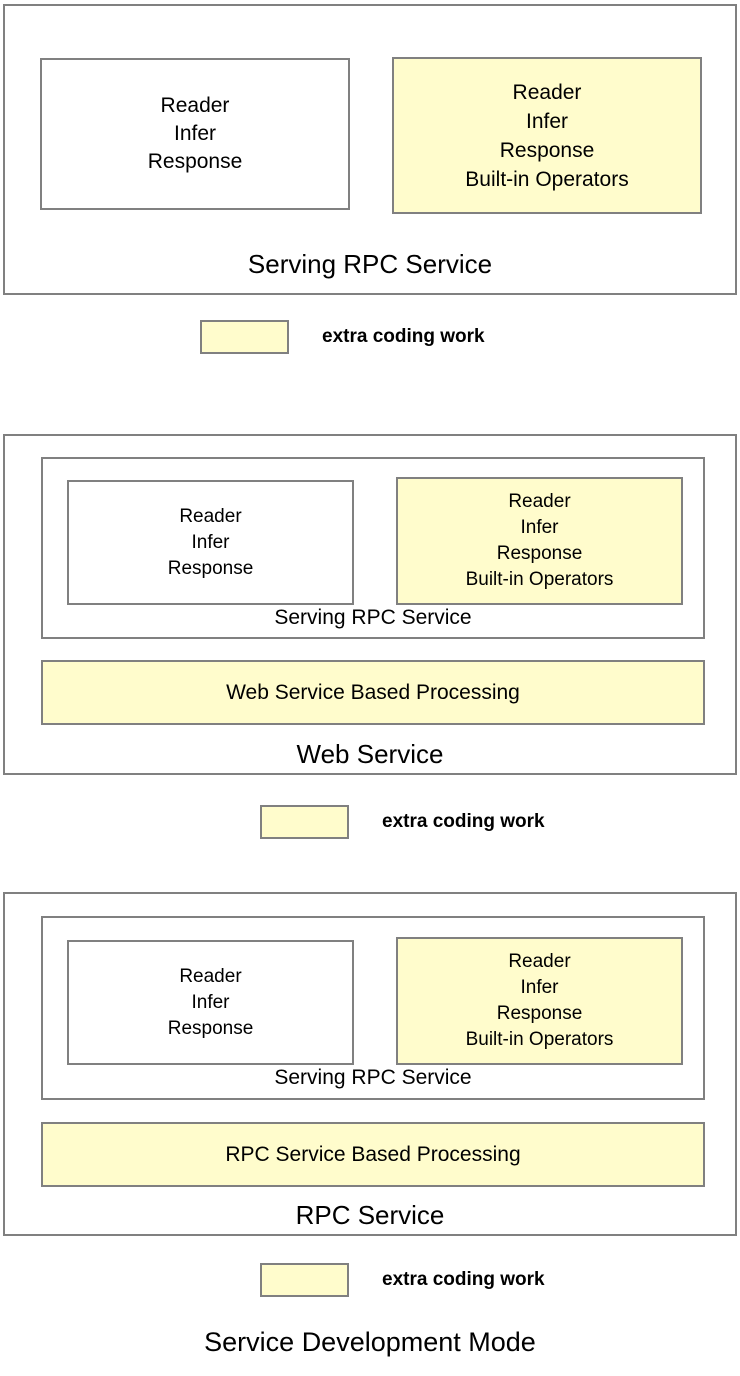  I want to click on figure-title: Service Development Mode, so click(370, 1342).